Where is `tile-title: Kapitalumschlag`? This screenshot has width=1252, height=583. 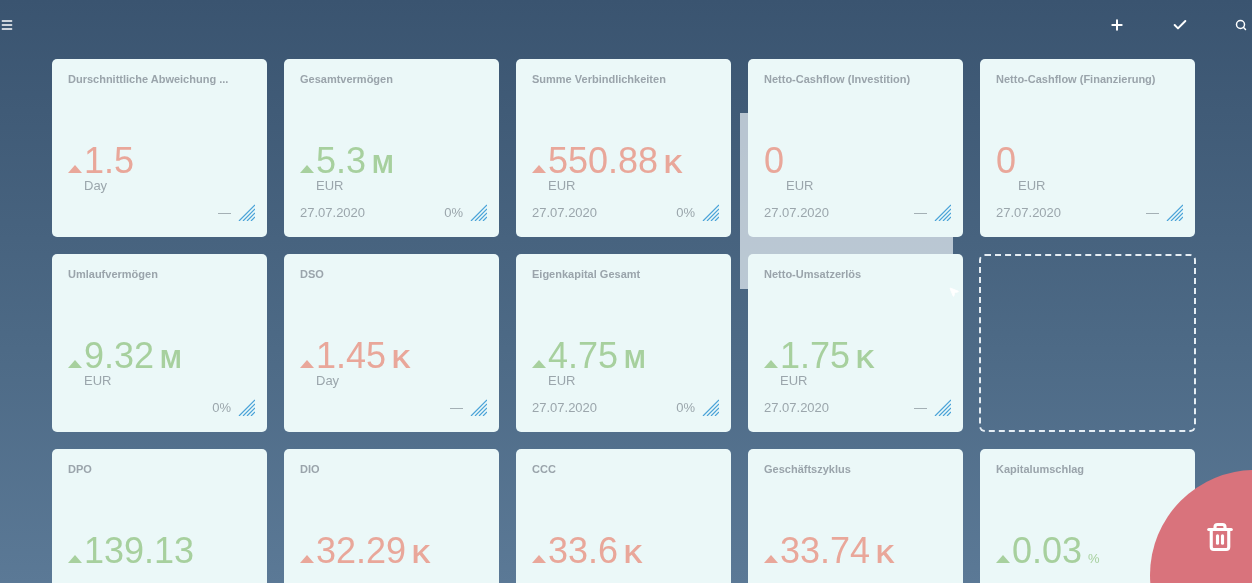 tile-title: Kapitalumschlag is located at coordinates (1041, 469).